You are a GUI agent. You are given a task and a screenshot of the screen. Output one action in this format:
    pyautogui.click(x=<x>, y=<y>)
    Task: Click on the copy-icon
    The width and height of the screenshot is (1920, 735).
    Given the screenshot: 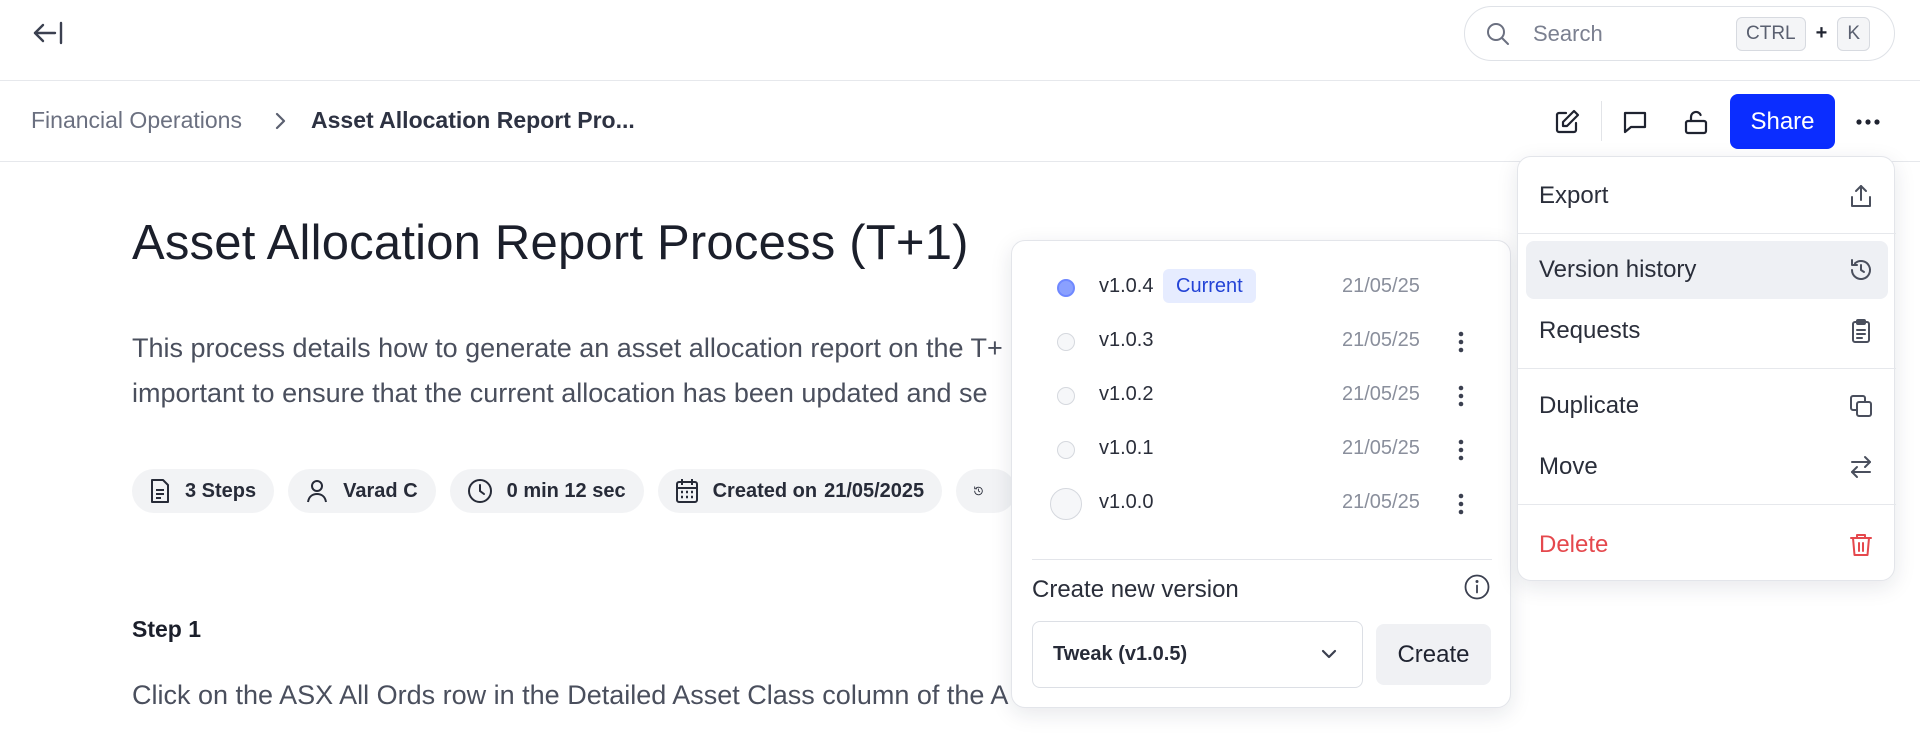 What is the action you would take?
    pyautogui.click(x=1861, y=406)
    